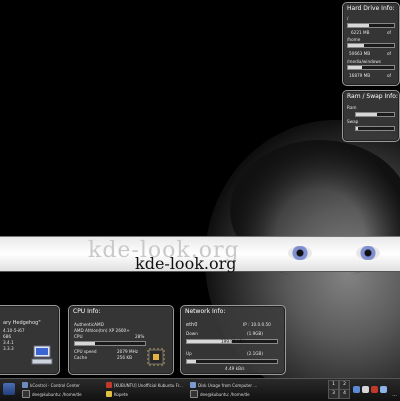 The image size is (400, 401). Describe the element at coordinates (352, 107) in the screenshot. I see `ram-label: Ram` at that location.